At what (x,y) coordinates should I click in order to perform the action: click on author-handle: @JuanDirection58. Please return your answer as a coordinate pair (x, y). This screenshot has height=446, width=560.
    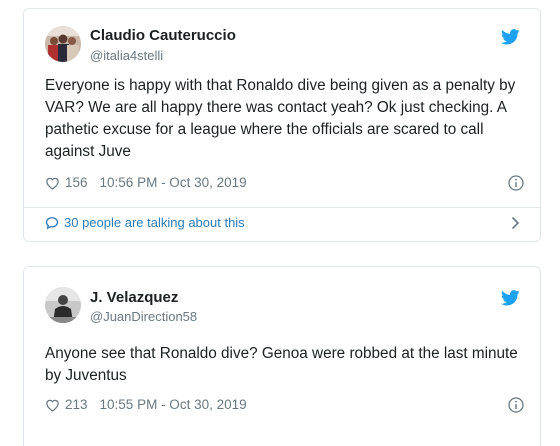
    Looking at the image, I should click on (143, 316).